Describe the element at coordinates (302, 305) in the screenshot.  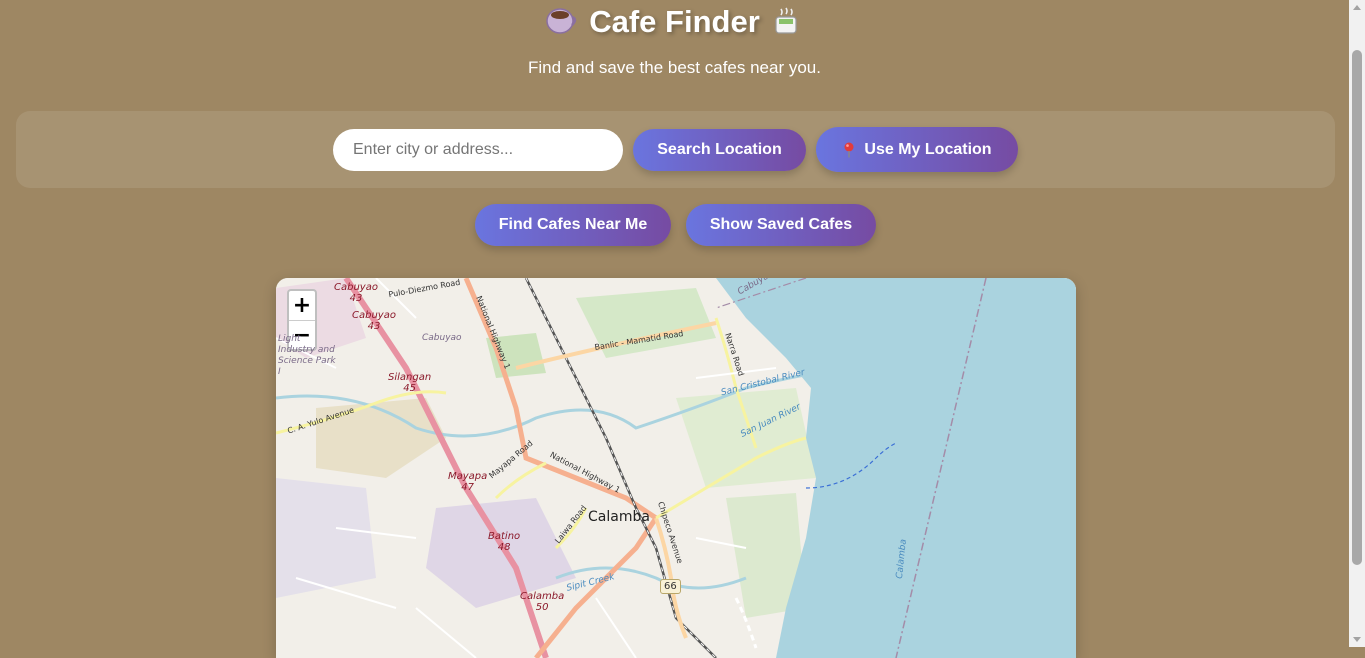
I see `zoom-in-button: +` at that location.